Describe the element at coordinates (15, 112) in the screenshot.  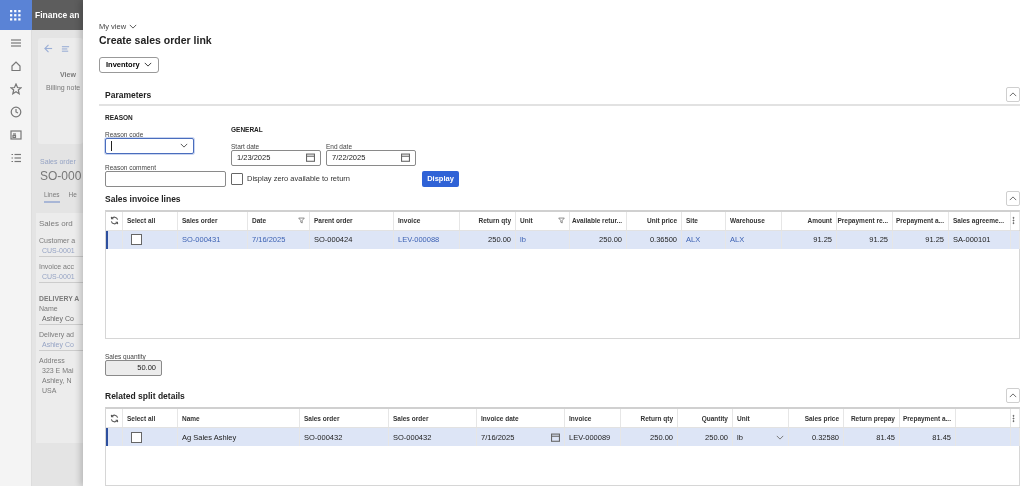
I see `clock-icon` at that location.